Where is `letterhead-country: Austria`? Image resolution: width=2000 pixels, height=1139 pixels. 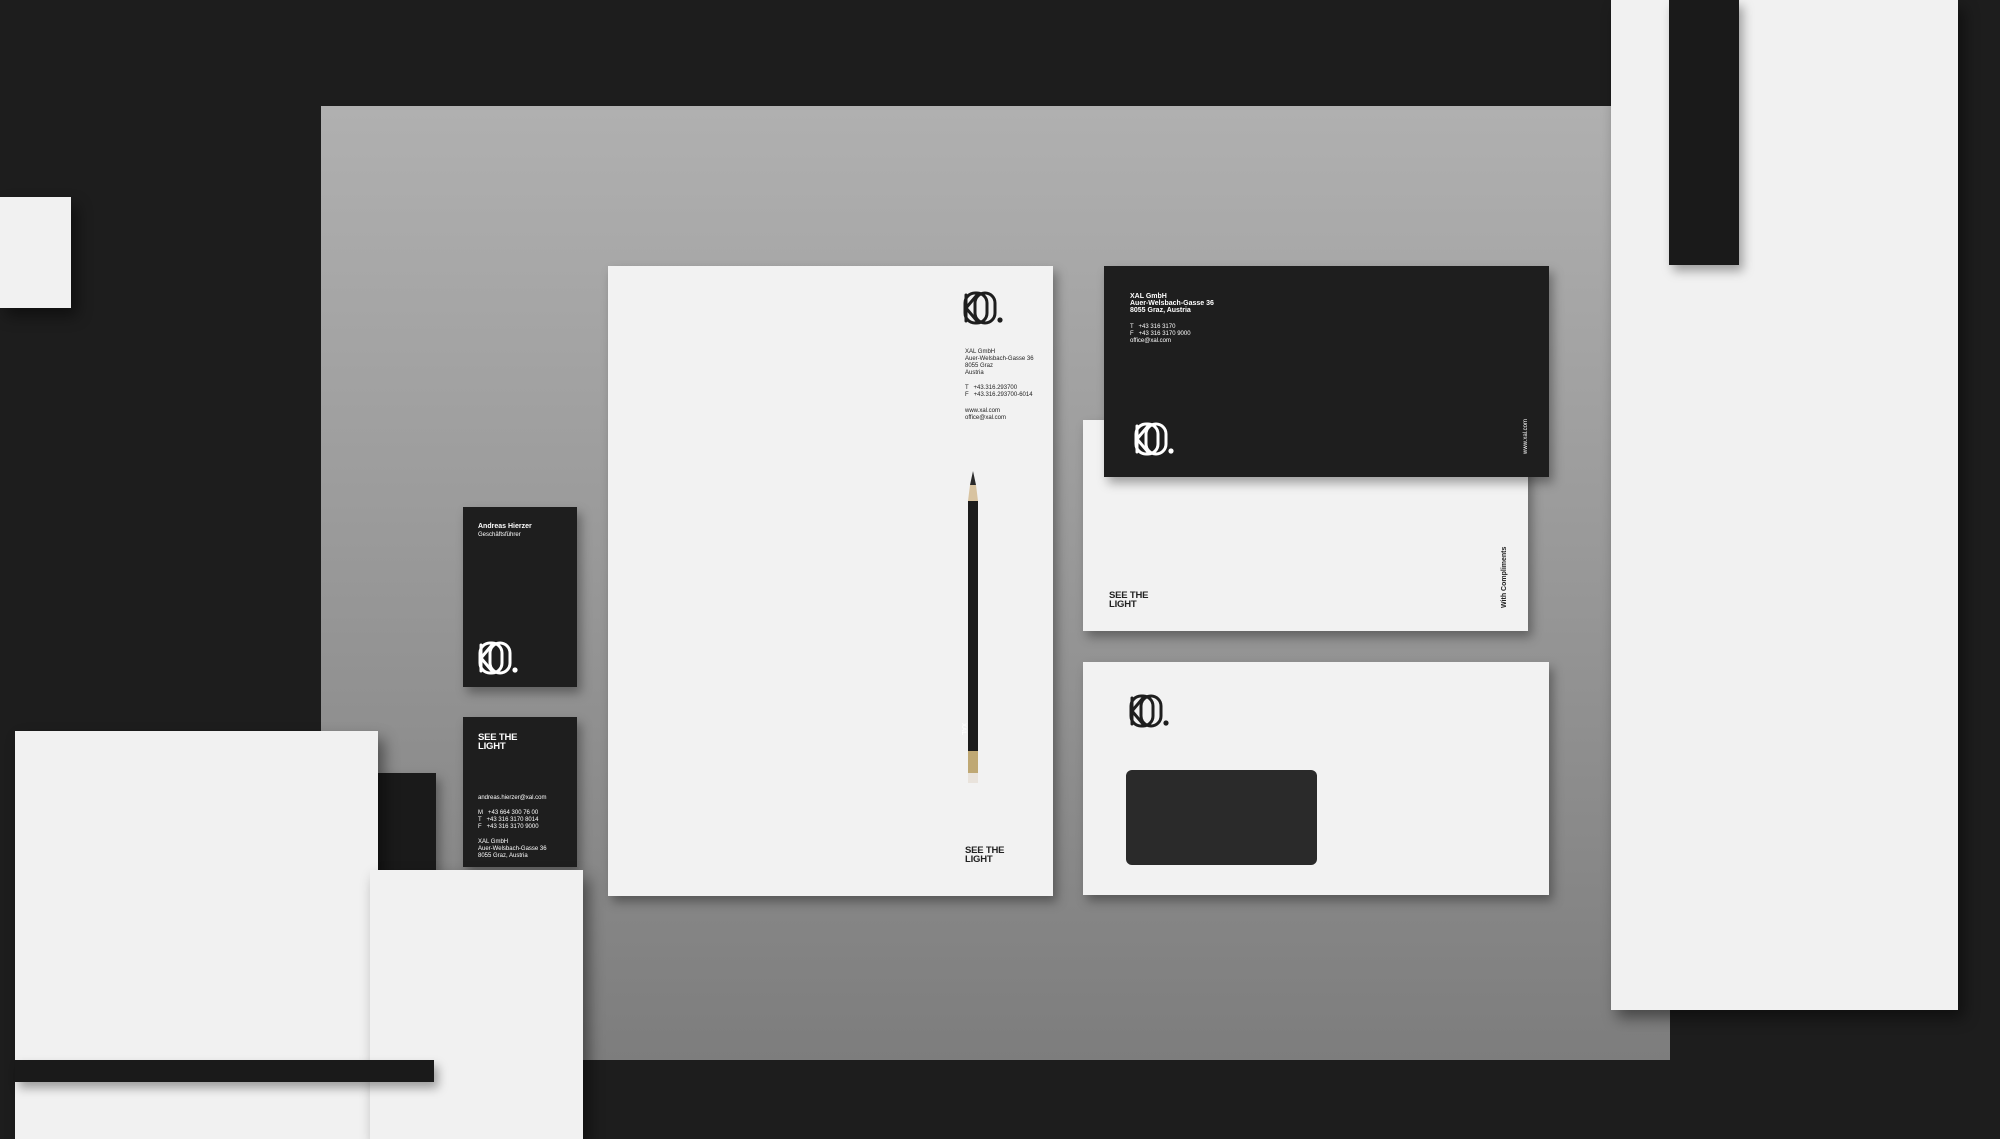 letterhead-country: Austria is located at coordinates (974, 373).